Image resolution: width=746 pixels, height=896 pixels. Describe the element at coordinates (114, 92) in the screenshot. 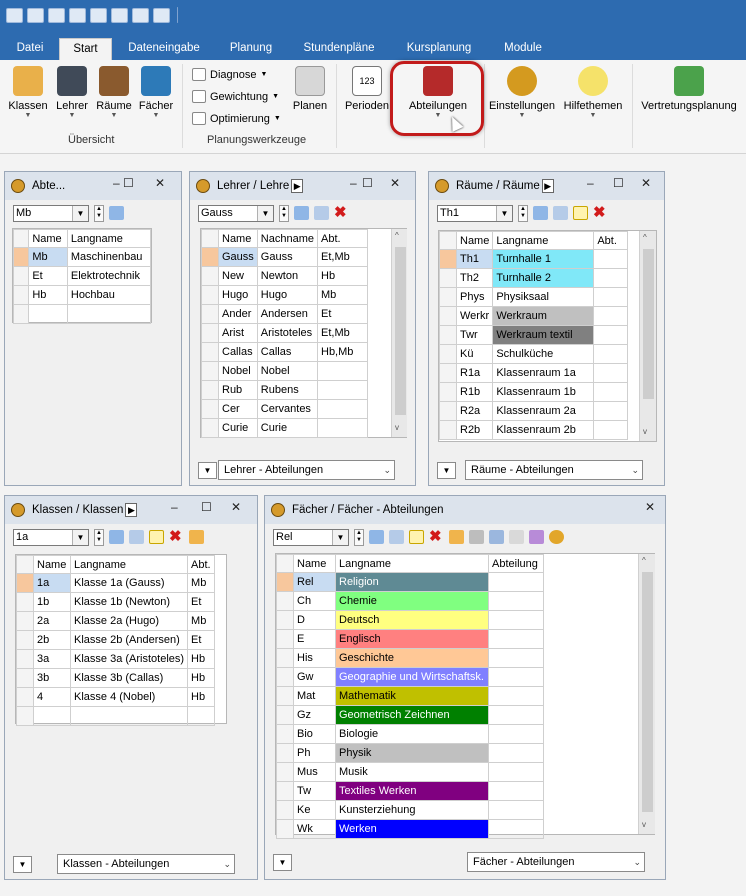

I see `raeume-button: Räume ▼` at that location.